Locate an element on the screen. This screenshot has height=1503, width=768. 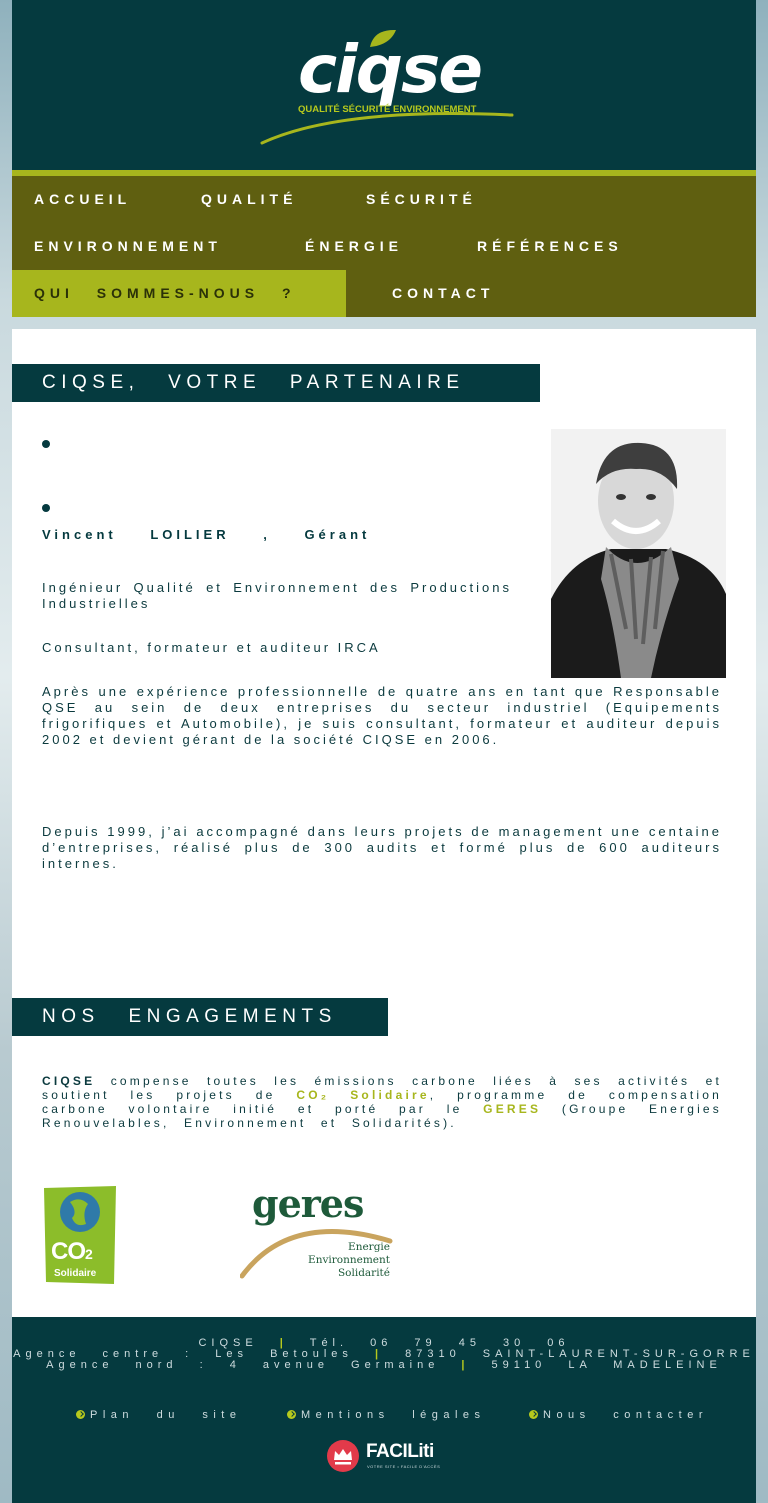
geres-line-2: Environnement is located at coordinates (349, 1260).